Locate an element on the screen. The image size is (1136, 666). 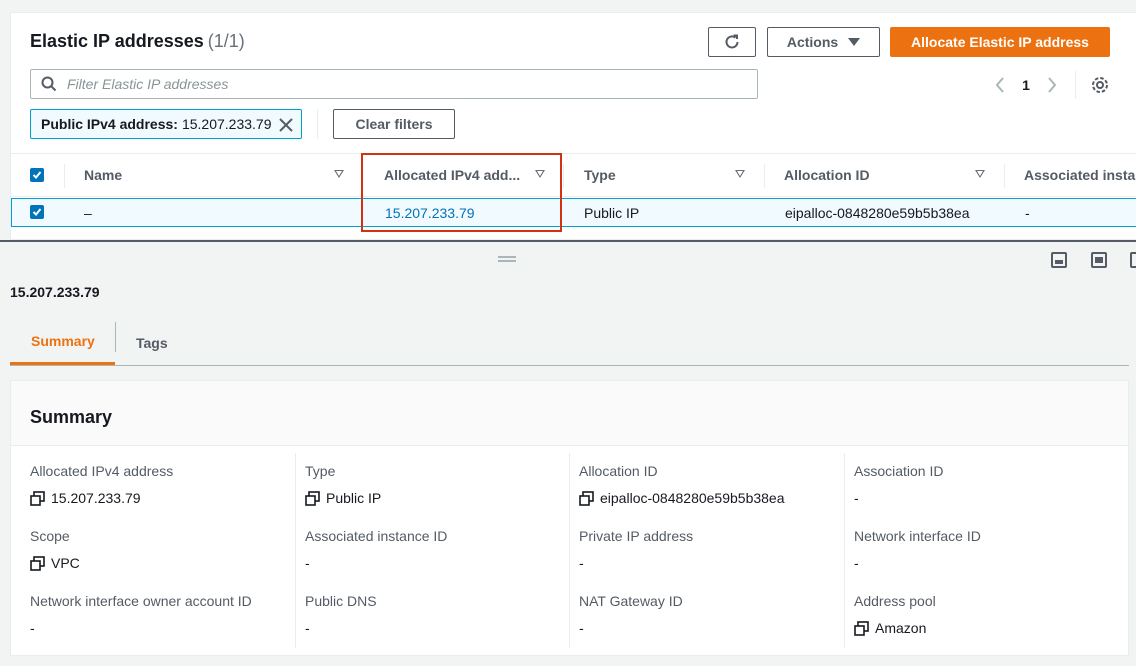
actions-dropdown-button: Actions is located at coordinates (823, 42).